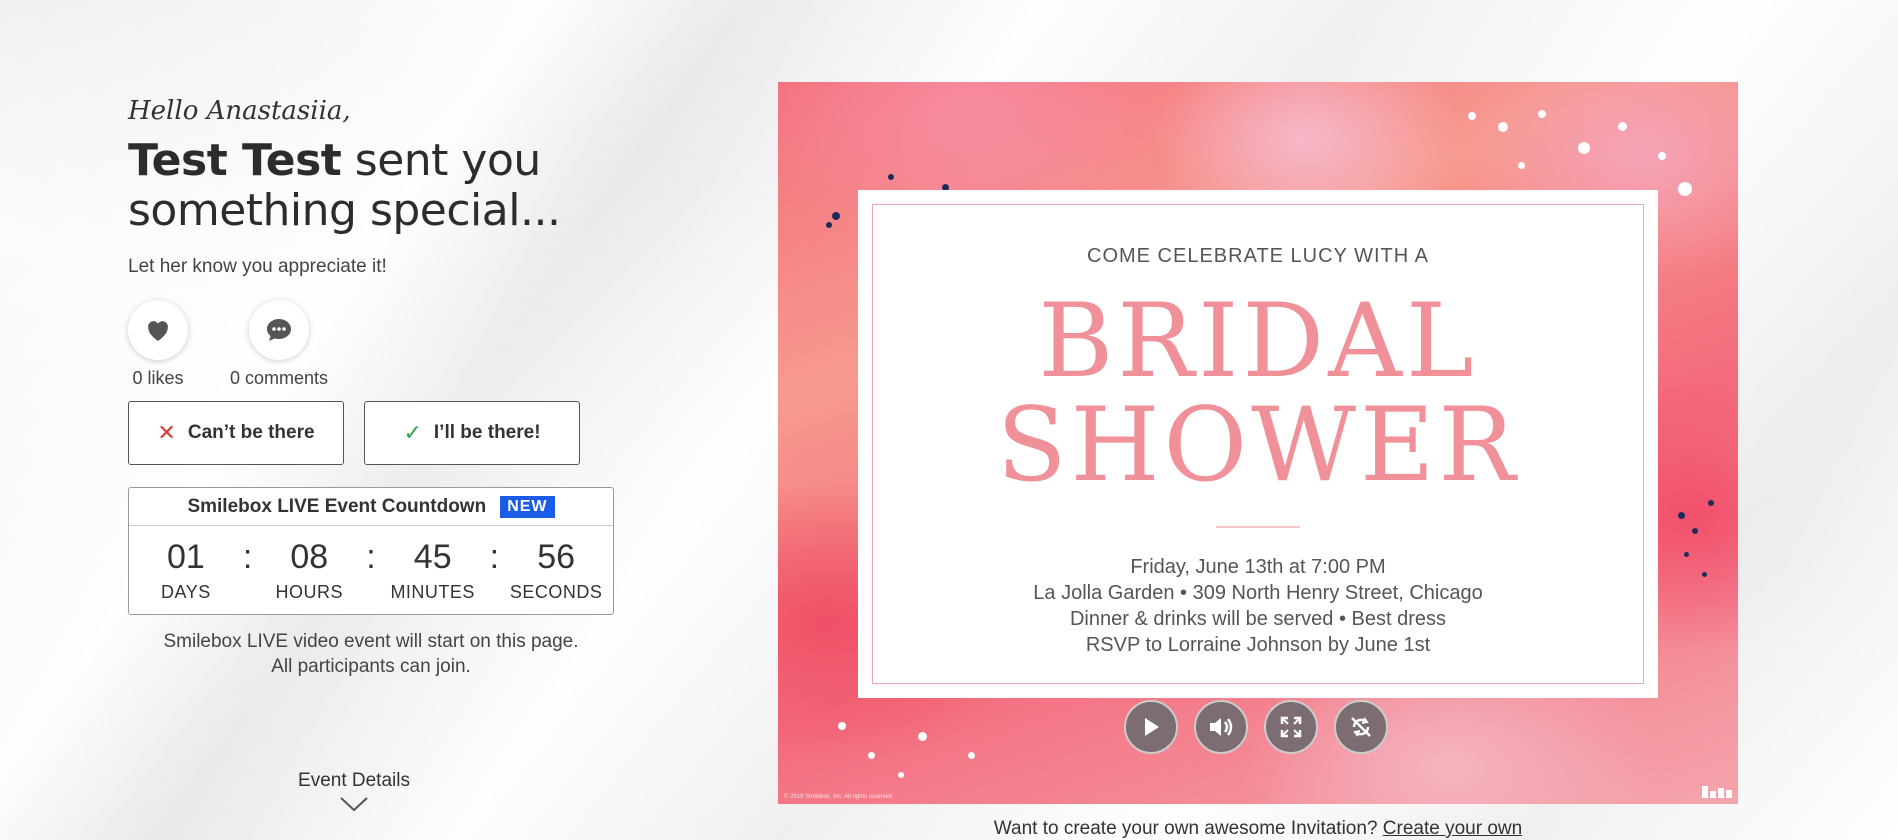 The width and height of the screenshot is (1898, 840). What do you see at coordinates (158, 378) in the screenshot?
I see `likes-count: 0 likes` at bounding box center [158, 378].